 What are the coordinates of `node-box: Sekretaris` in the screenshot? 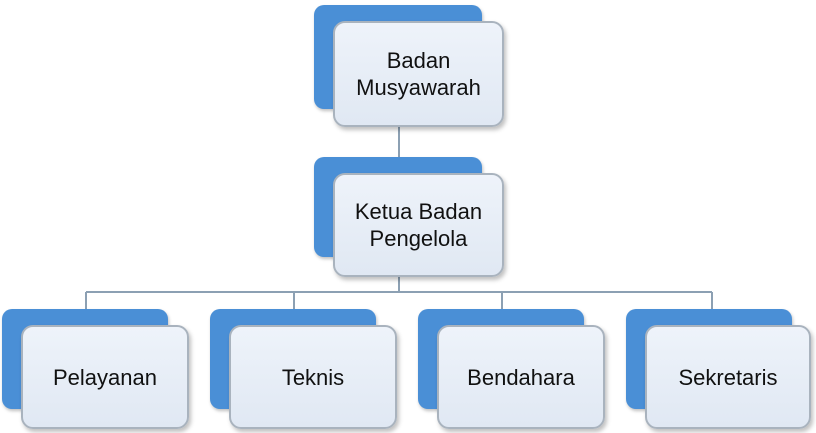 It's located at (728, 377).